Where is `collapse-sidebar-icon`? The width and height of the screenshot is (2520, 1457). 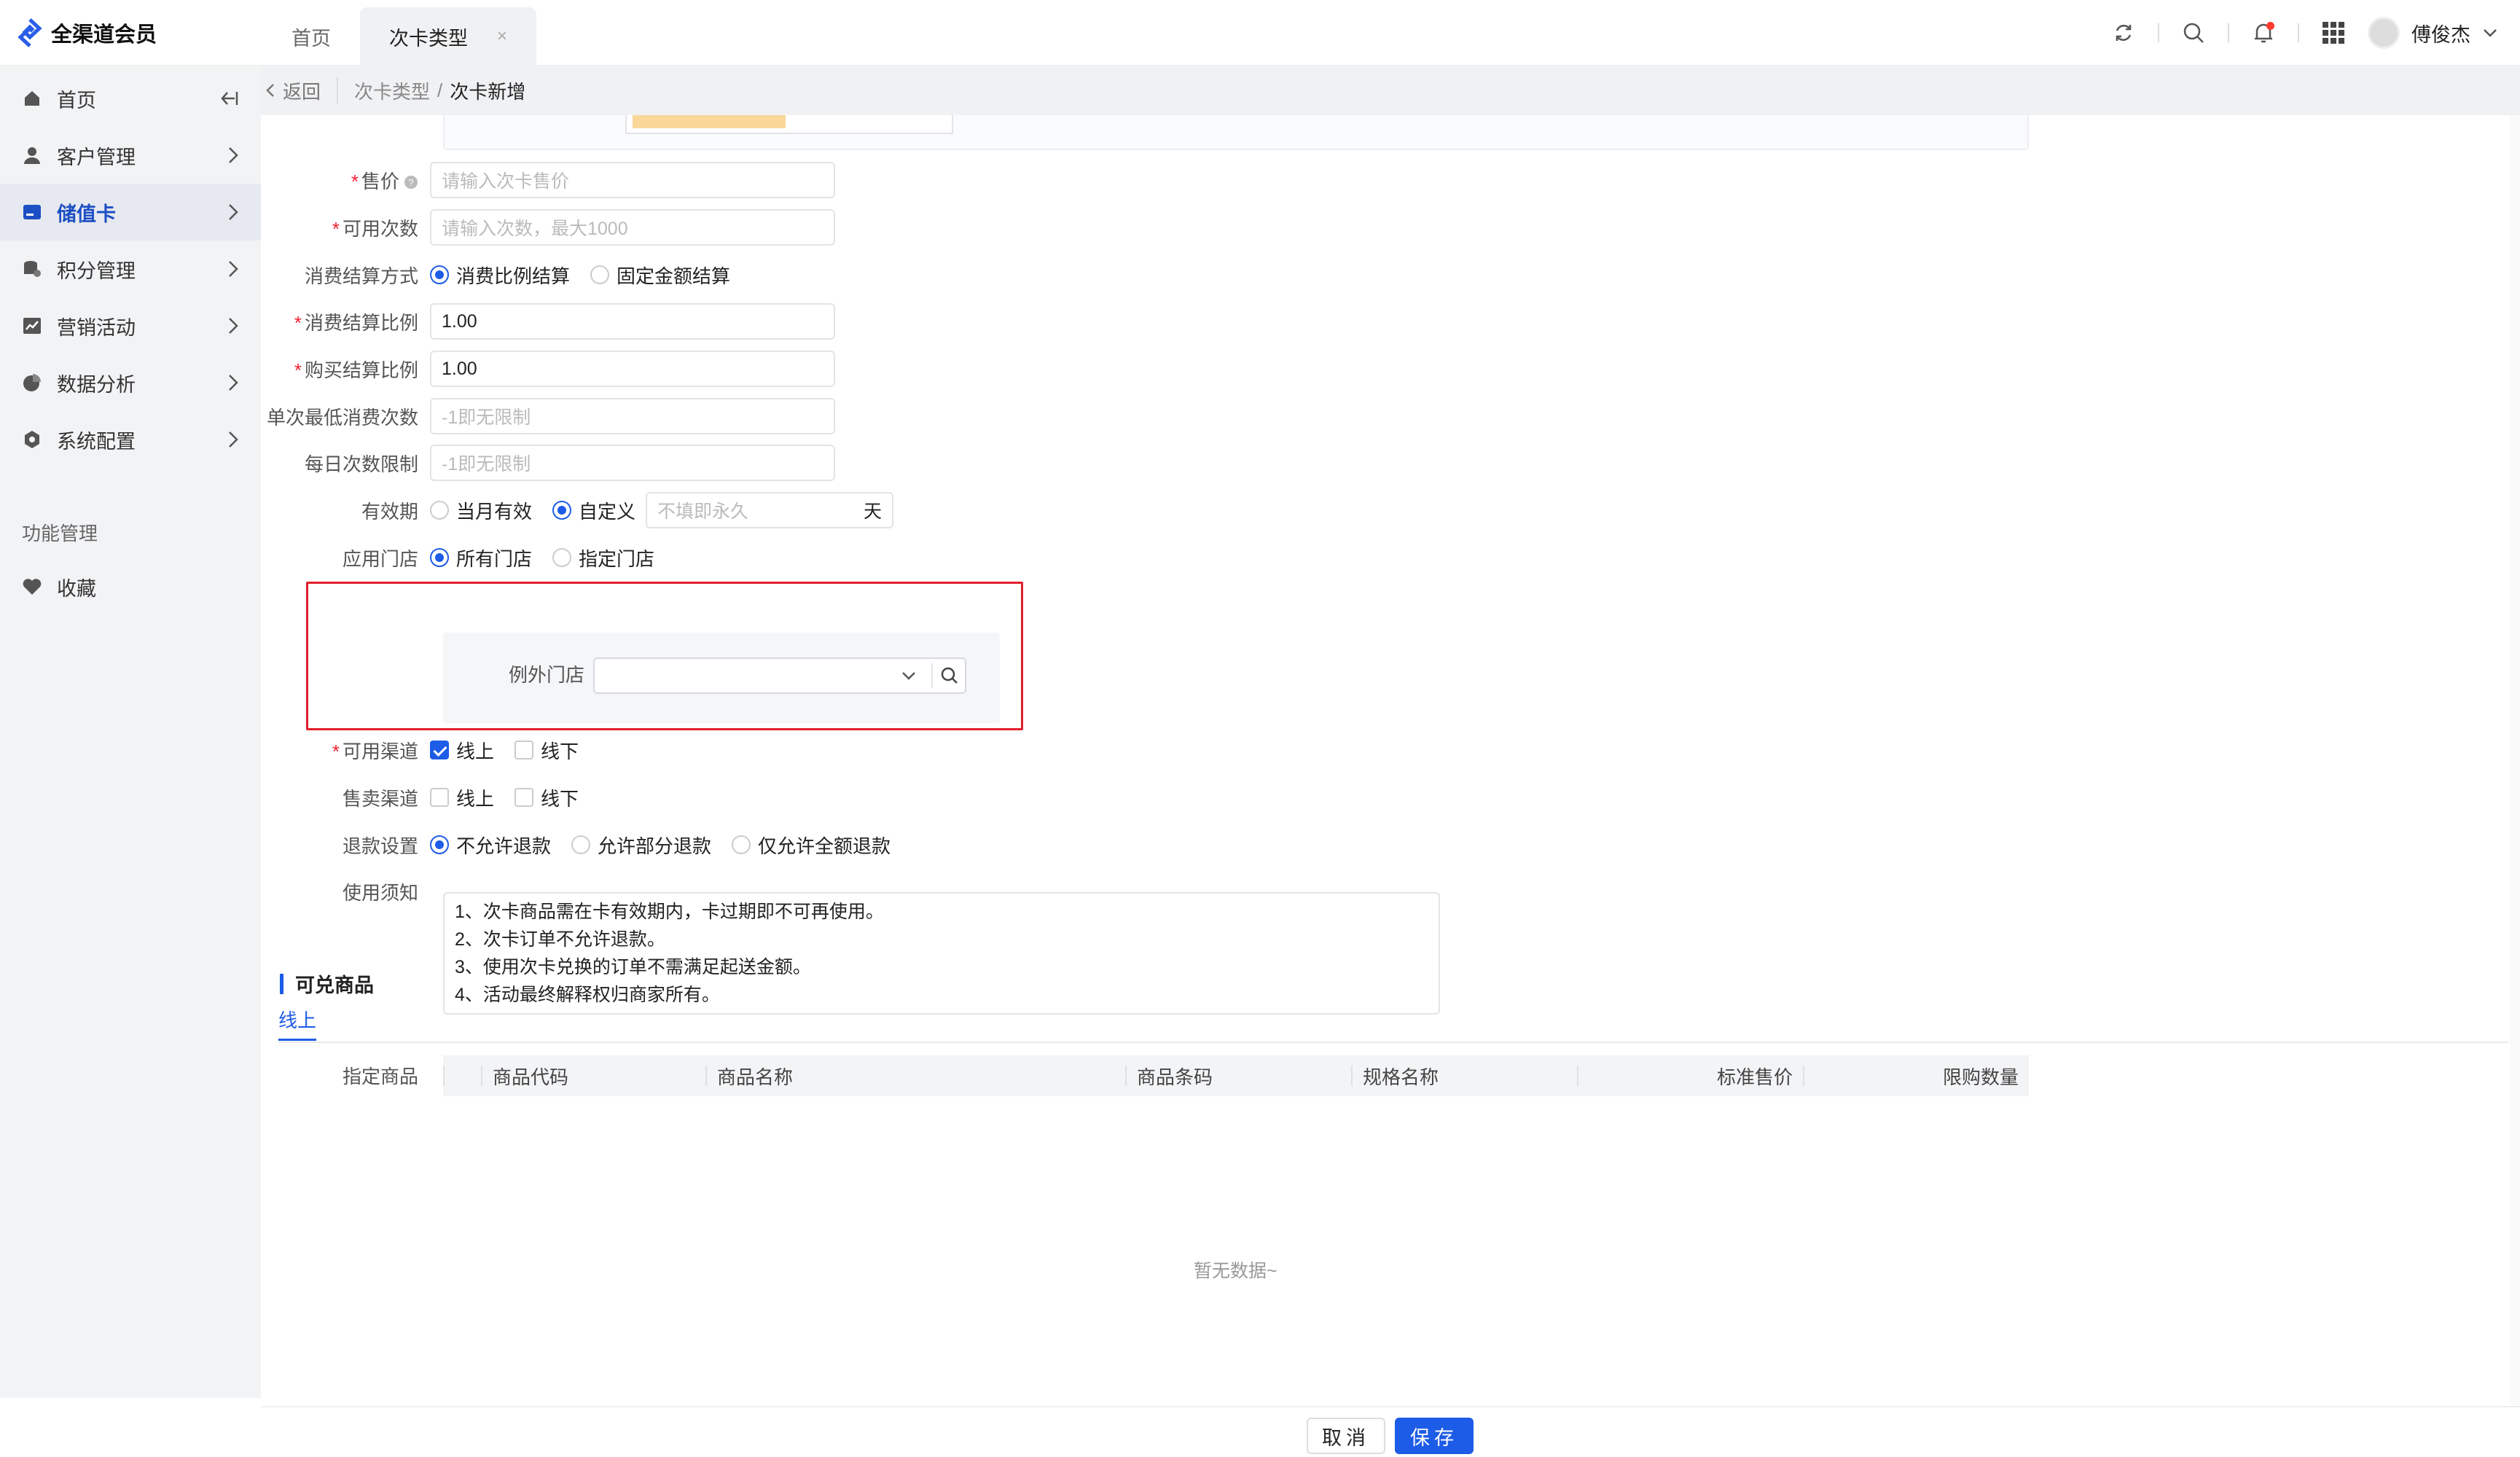 collapse-sidebar-icon is located at coordinates (229, 98).